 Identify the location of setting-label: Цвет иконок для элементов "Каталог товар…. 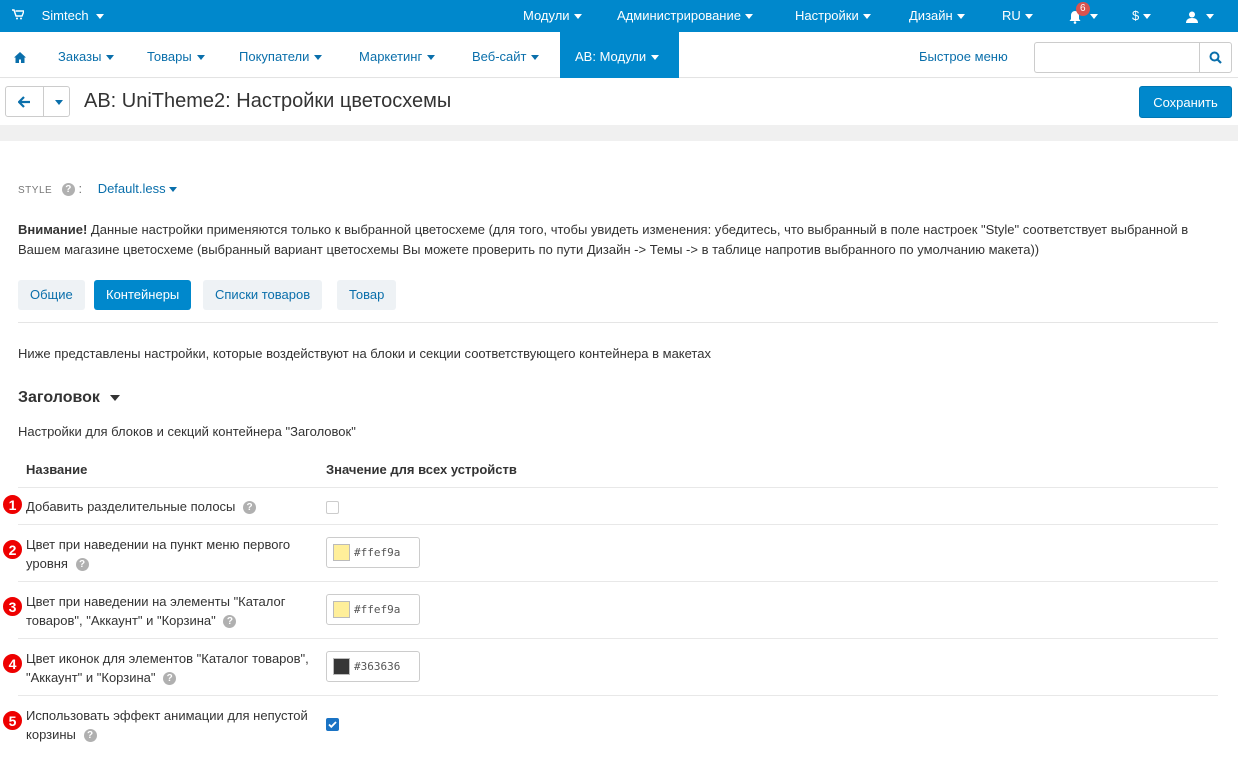
(167, 668).